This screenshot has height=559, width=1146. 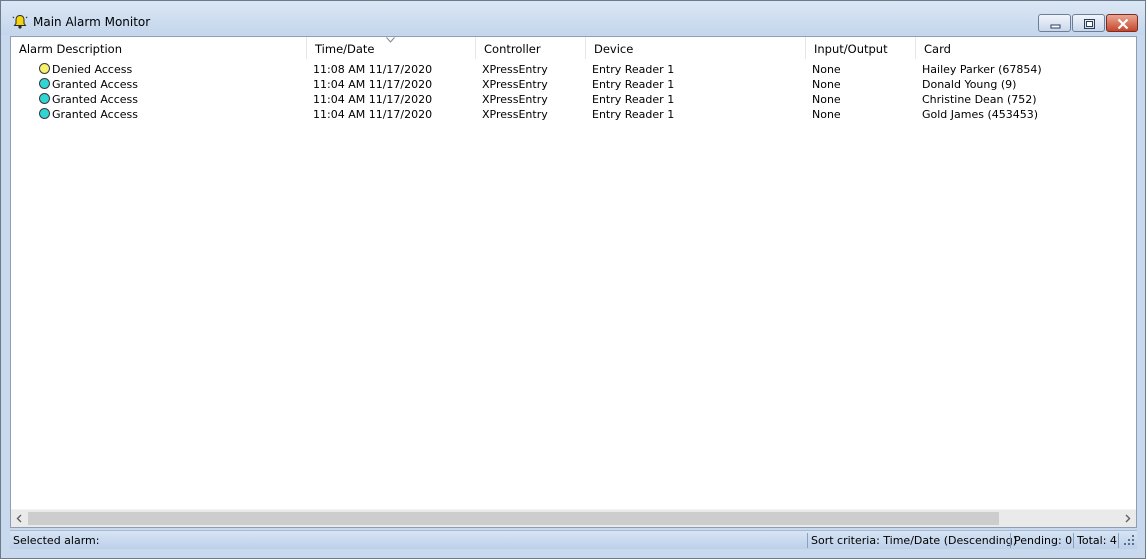 What do you see at coordinates (982, 69) in the screenshot?
I see `alarm-card: Hailey Parker (67854)` at bounding box center [982, 69].